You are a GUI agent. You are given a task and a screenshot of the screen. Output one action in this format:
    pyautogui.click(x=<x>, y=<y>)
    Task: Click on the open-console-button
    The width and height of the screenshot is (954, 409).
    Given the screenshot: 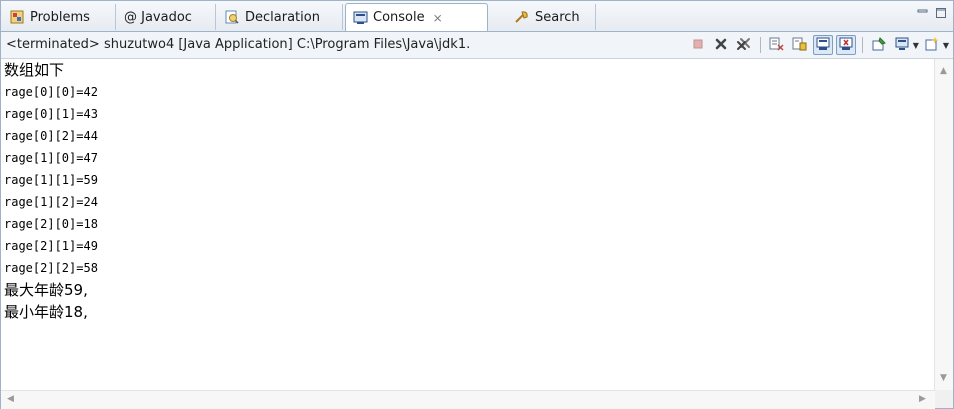 What is the action you would take?
    pyautogui.click(x=932, y=45)
    